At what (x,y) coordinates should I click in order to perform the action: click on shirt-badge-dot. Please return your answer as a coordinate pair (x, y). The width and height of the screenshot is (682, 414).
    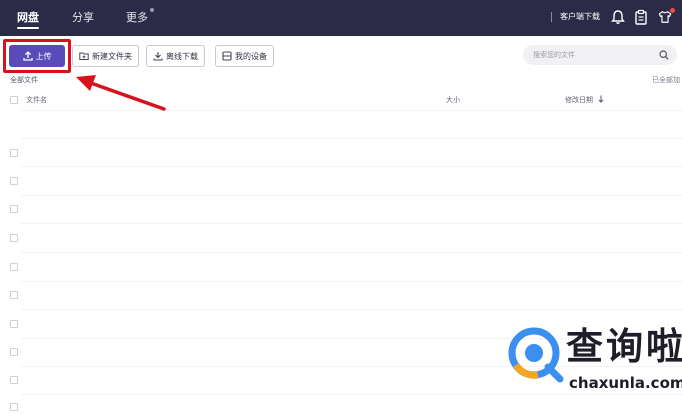
    Looking at the image, I should click on (672, 10).